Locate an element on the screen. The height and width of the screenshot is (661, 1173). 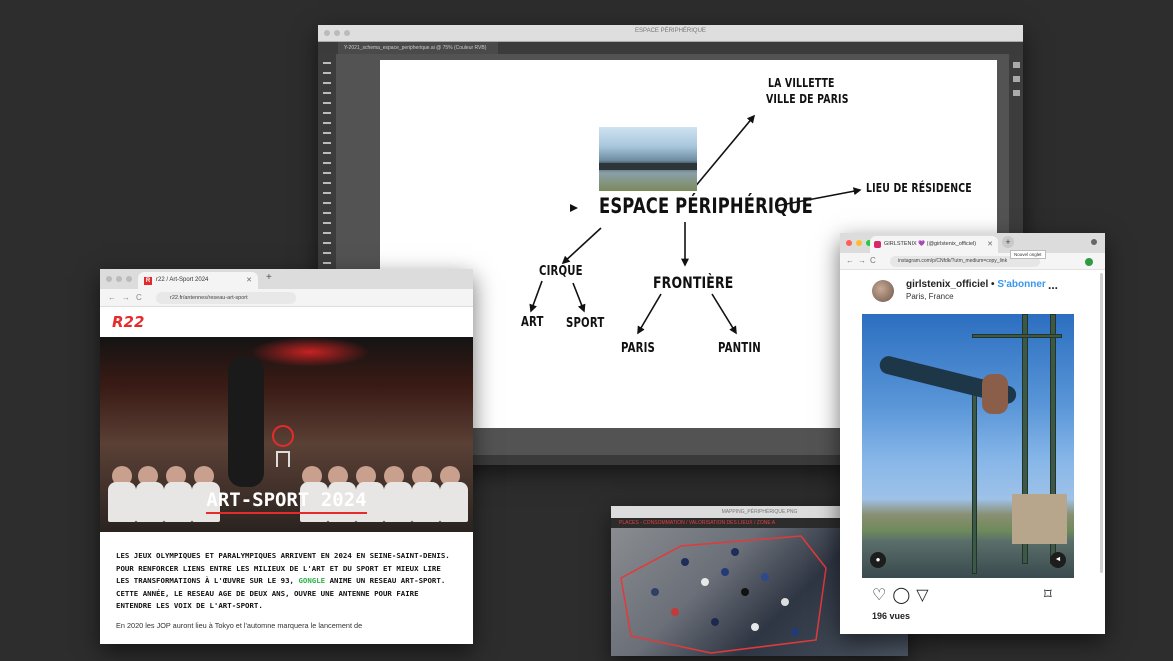
avatar is located at coordinates (883, 291).